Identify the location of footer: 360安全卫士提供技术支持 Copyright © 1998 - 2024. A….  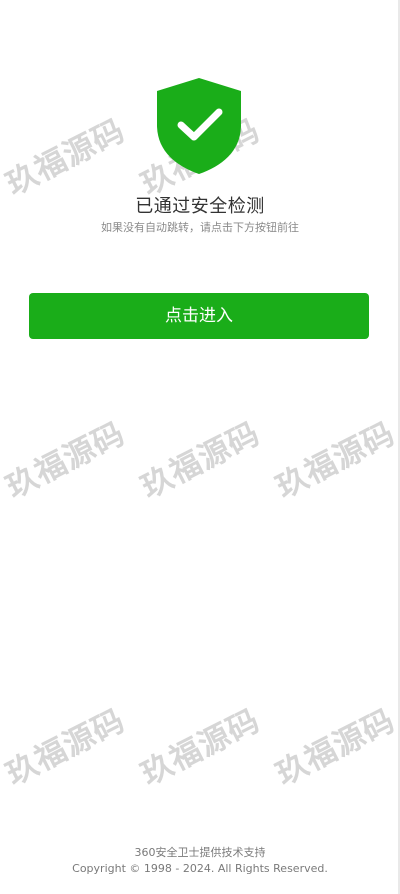
(200, 861).